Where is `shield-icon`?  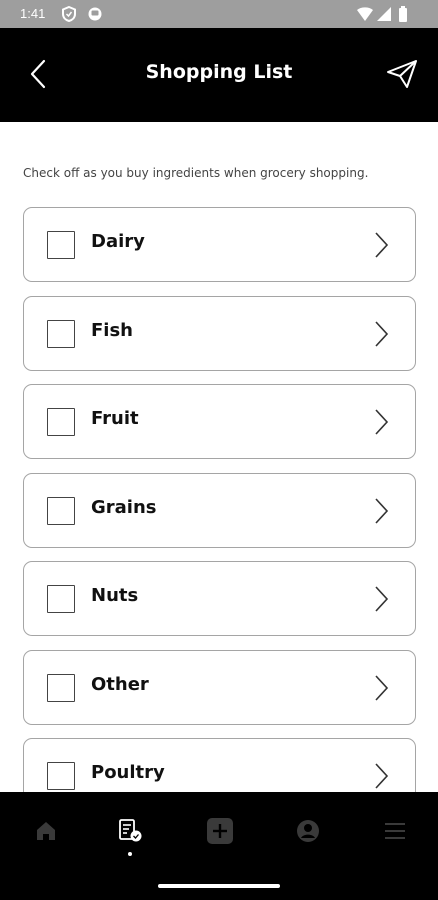 shield-icon is located at coordinates (69, 14).